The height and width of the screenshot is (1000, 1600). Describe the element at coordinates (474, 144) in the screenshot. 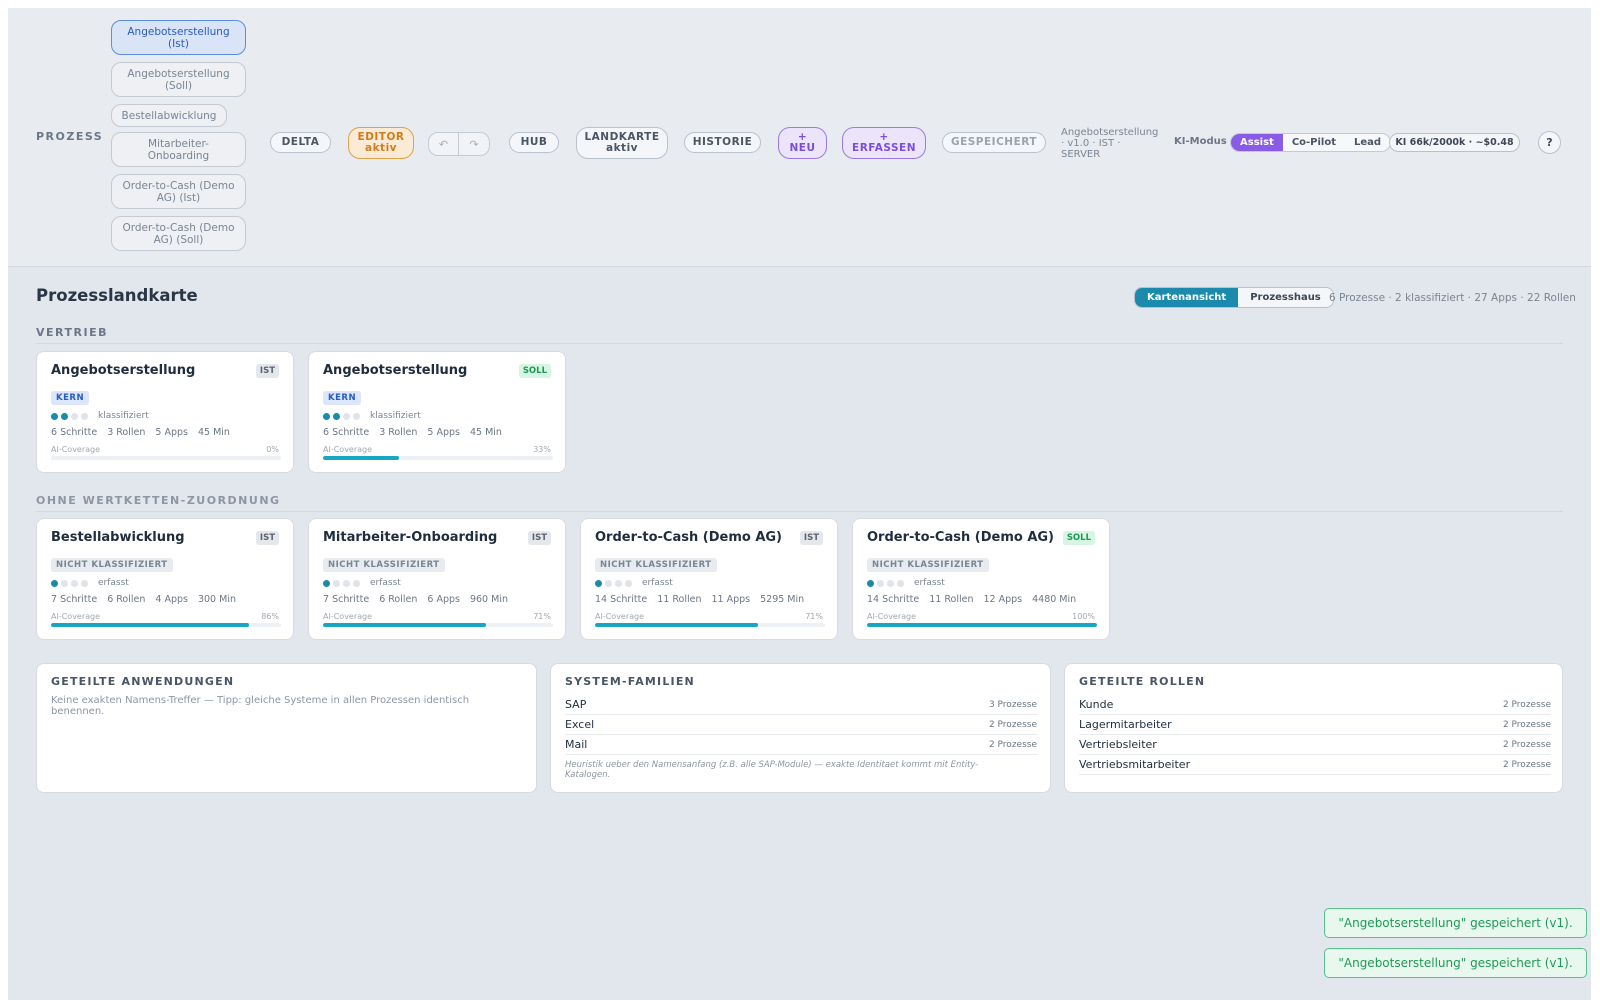

I see `redo-icon: ↷` at that location.